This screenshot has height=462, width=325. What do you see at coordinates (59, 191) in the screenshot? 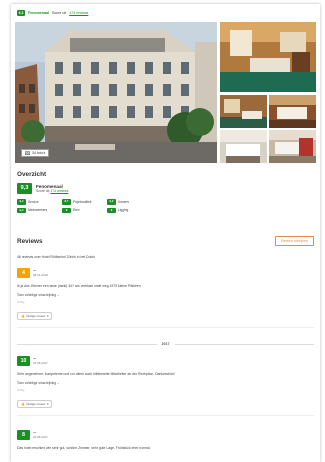
I see `overall-reviews-link: 174 reviews` at bounding box center [59, 191].